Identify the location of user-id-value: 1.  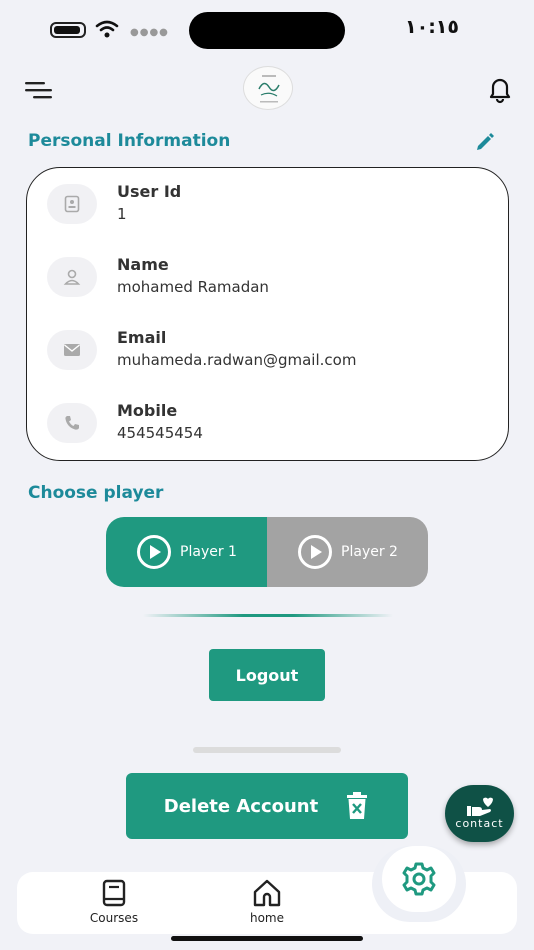
(122, 214).